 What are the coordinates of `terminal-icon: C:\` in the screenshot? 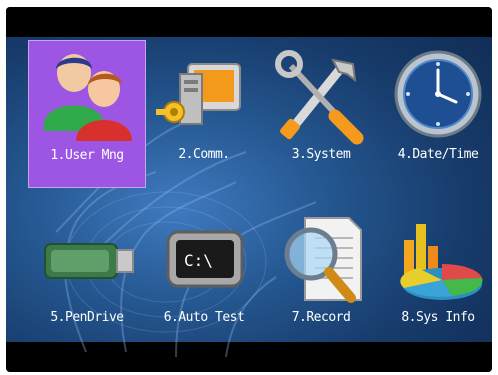 It's located at (205, 259).